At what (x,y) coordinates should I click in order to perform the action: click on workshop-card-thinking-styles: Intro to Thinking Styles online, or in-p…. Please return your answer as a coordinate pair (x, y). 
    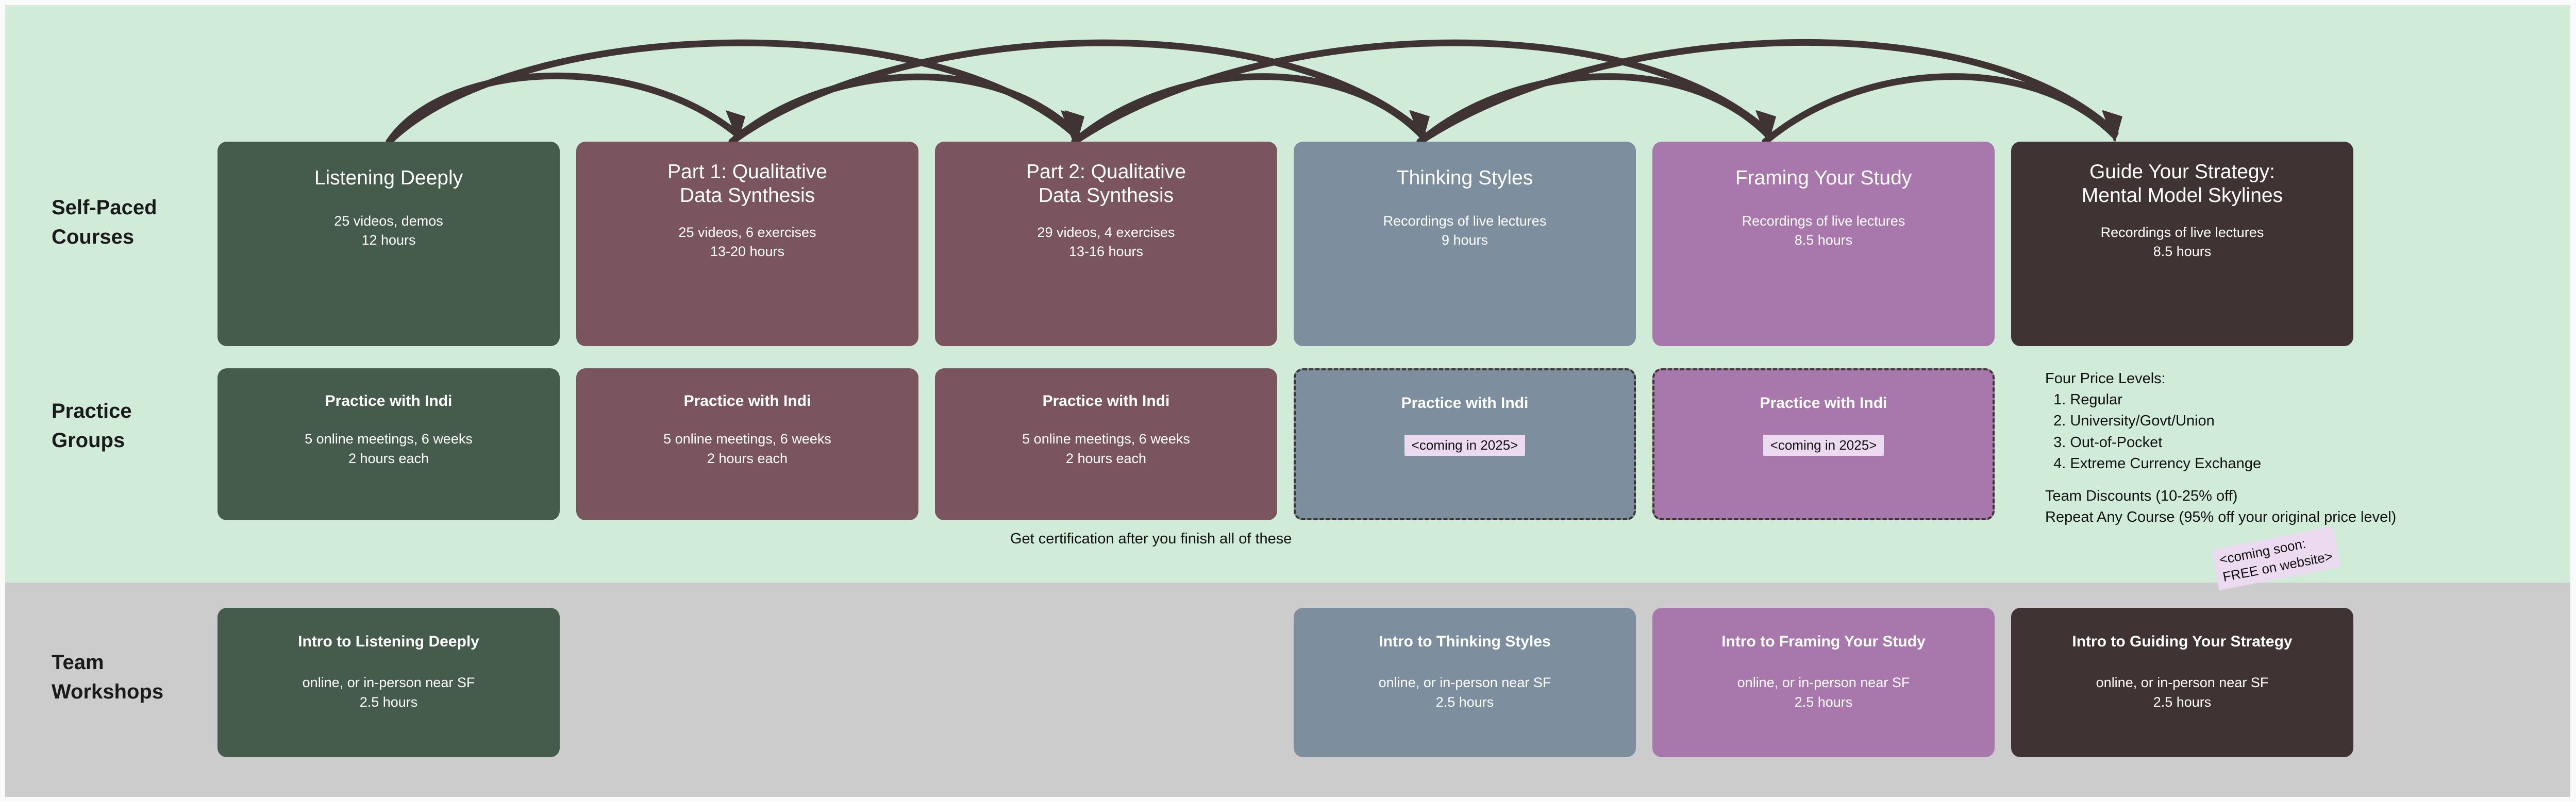
    Looking at the image, I should click on (1465, 682).